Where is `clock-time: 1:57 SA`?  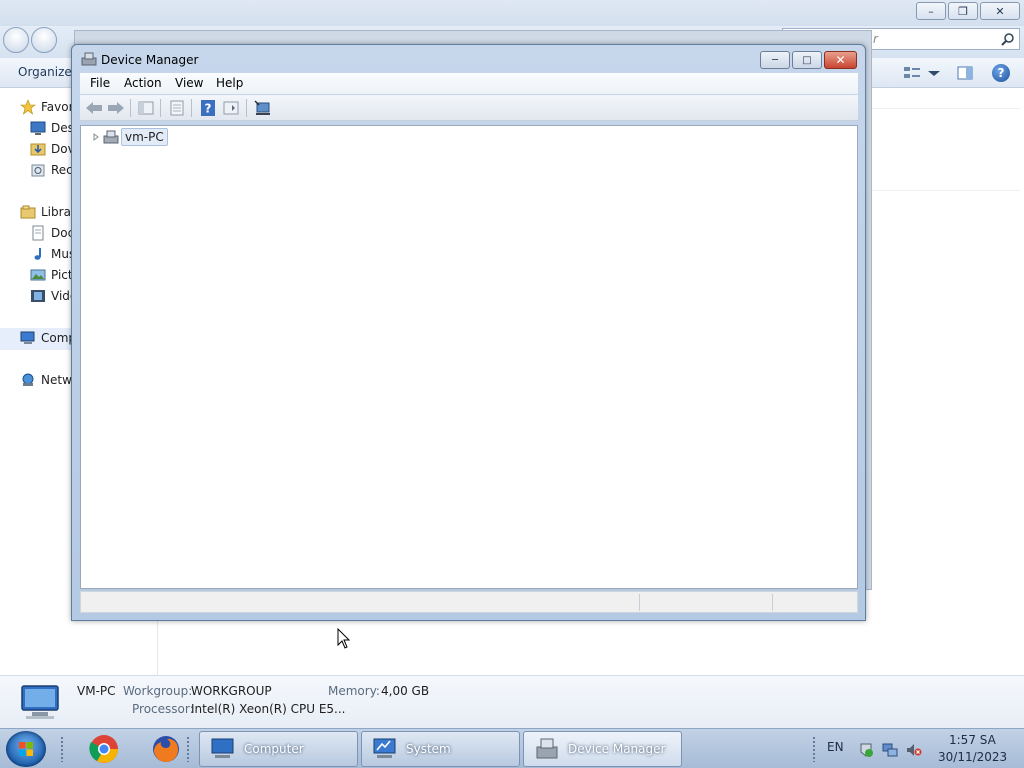
clock-time: 1:57 SA is located at coordinates (972, 740).